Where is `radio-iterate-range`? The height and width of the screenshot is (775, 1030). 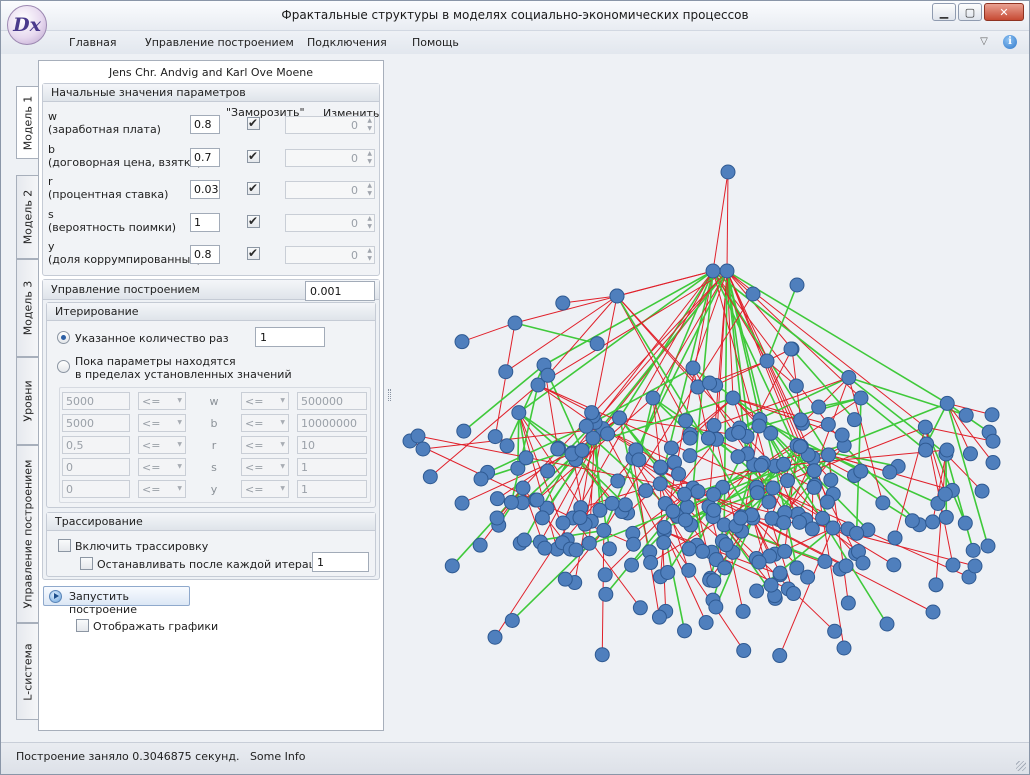
radio-iterate-range is located at coordinates (63, 366).